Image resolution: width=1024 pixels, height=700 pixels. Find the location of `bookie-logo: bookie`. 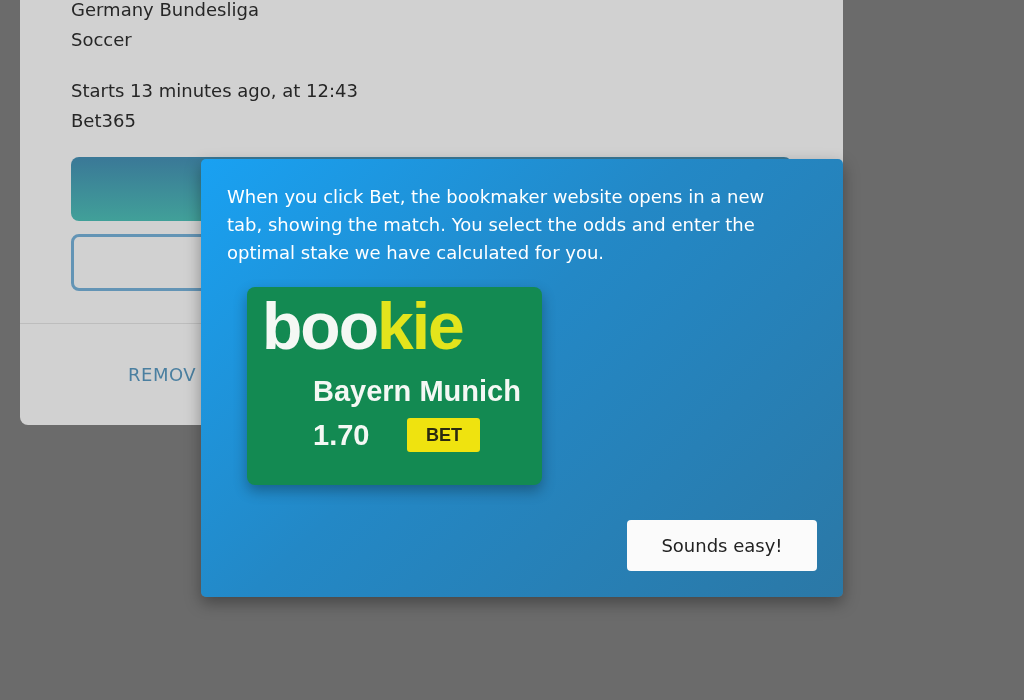

bookie-logo: bookie is located at coordinates (362, 326).